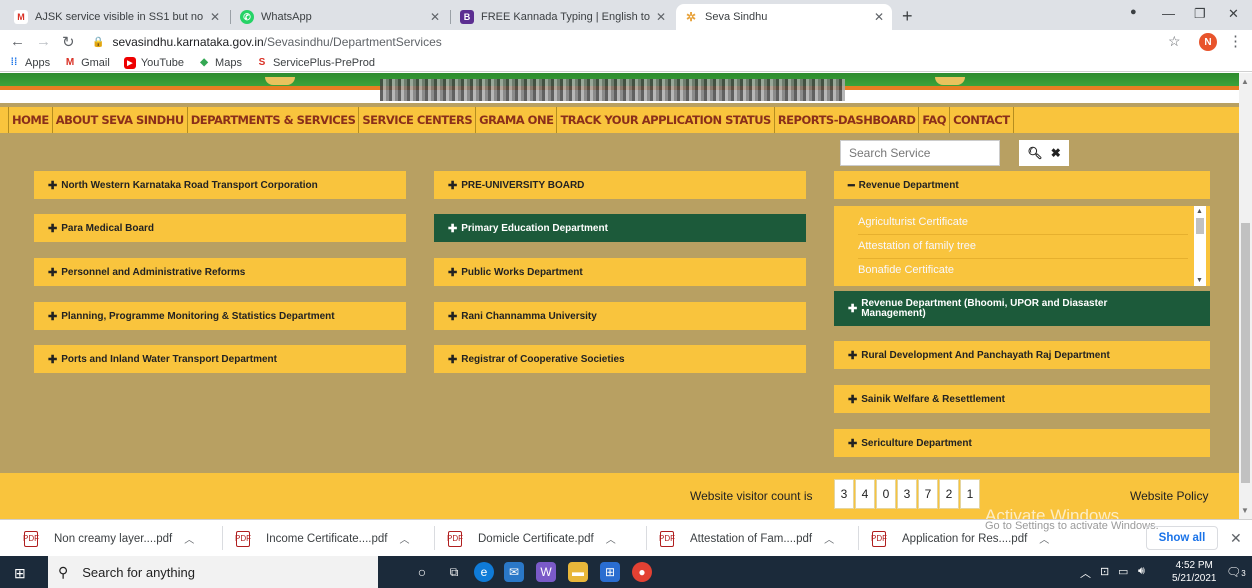 The width and height of the screenshot is (1252, 588). I want to click on search-icon: 🔍︎, so click(1034, 153).